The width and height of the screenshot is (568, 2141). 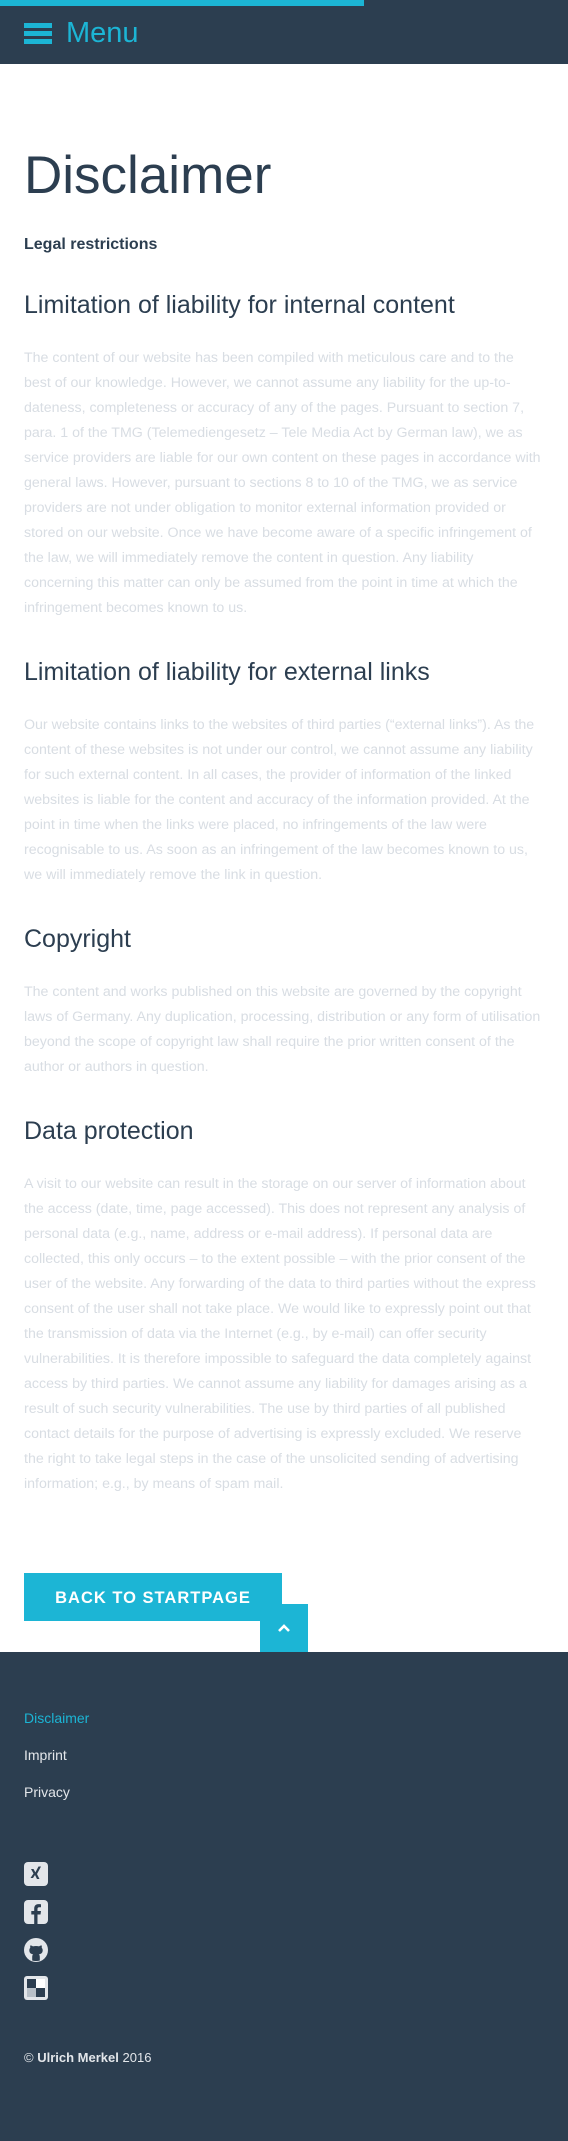 What do you see at coordinates (56, 1755) in the screenshot?
I see `footer-link-imprint: Imprint` at bounding box center [56, 1755].